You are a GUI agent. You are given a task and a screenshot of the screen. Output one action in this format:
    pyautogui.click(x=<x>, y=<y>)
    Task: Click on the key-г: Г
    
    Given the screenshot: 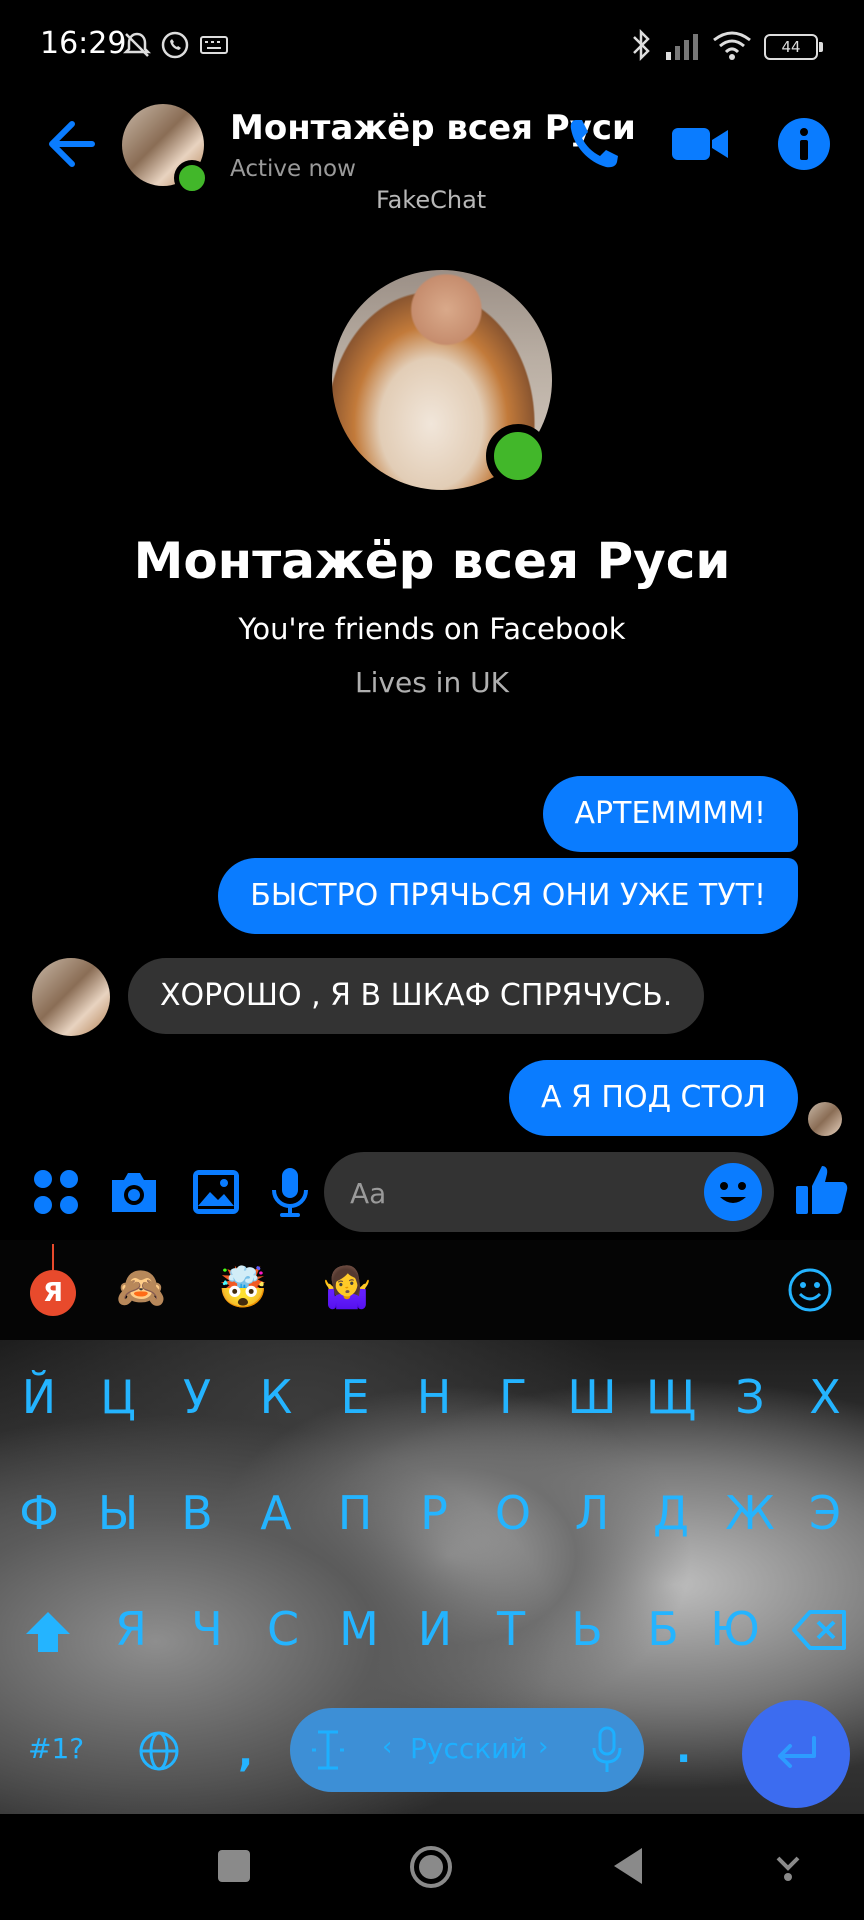 What is the action you would take?
    pyautogui.click(x=513, y=1397)
    